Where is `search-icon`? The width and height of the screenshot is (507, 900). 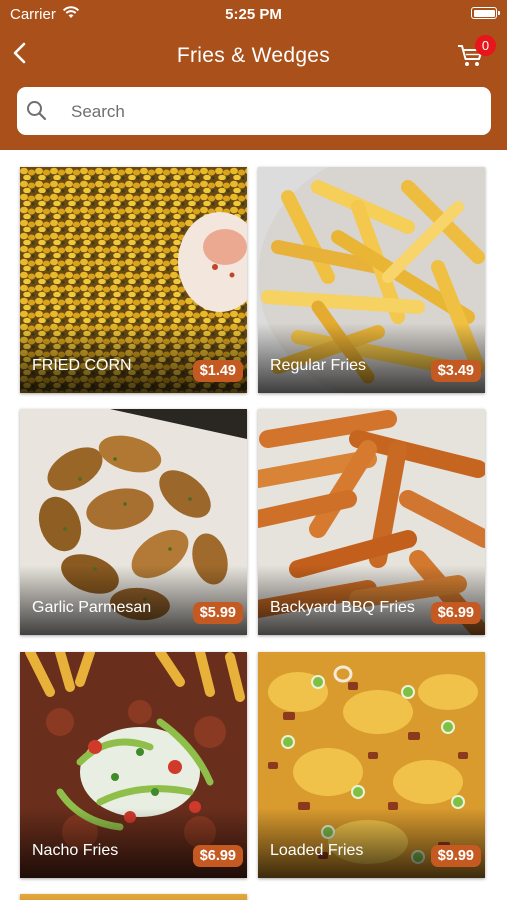
search-icon is located at coordinates (37, 111).